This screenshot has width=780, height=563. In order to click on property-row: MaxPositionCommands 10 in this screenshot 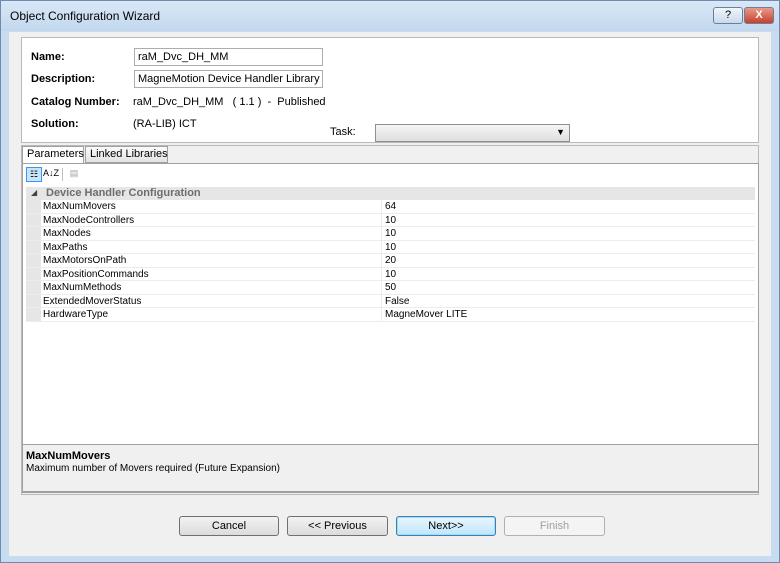, I will do `click(390, 274)`.